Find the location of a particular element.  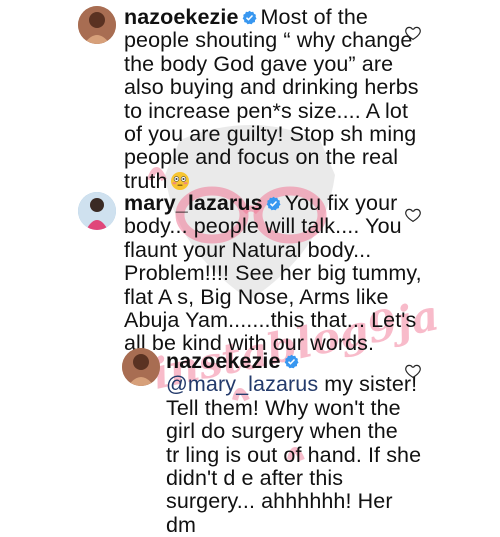

comment-username: mary_lazarus is located at coordinates (193, 203).